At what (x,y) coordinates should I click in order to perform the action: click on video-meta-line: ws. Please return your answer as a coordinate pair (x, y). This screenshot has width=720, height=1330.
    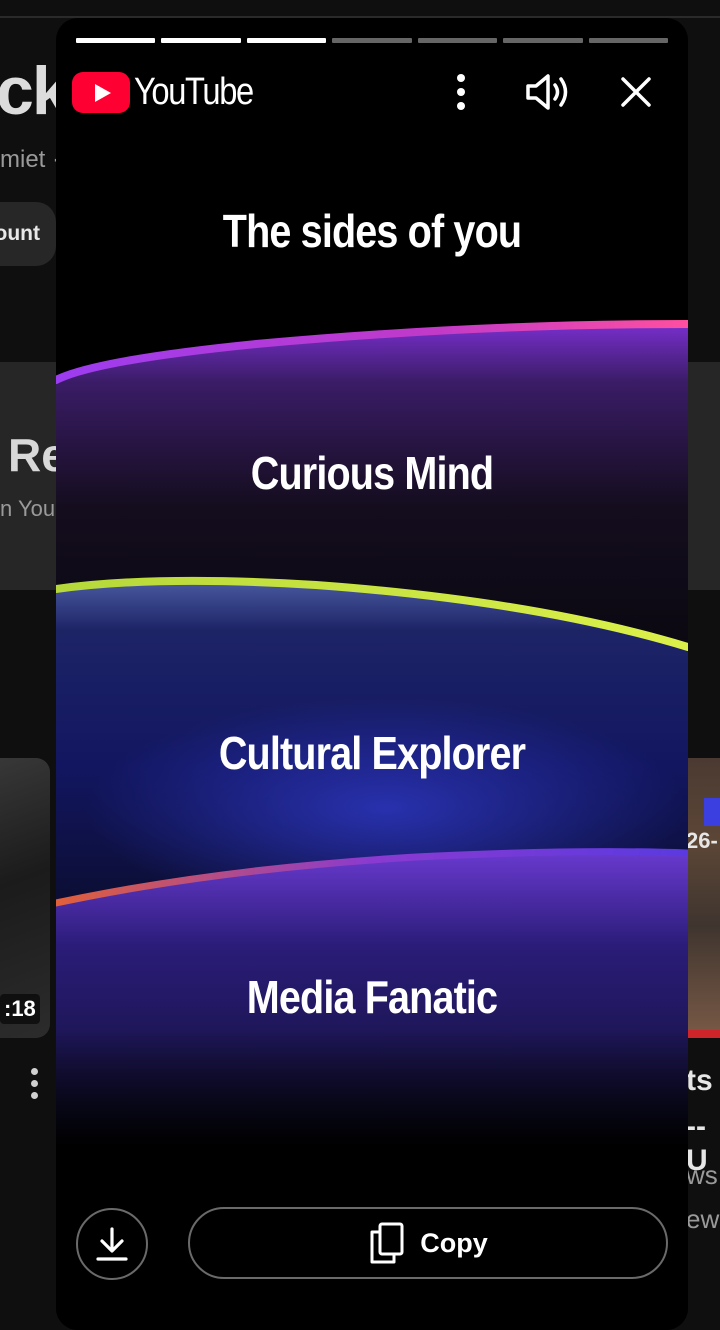
    Looking at the image, I should click on (702, 1175).